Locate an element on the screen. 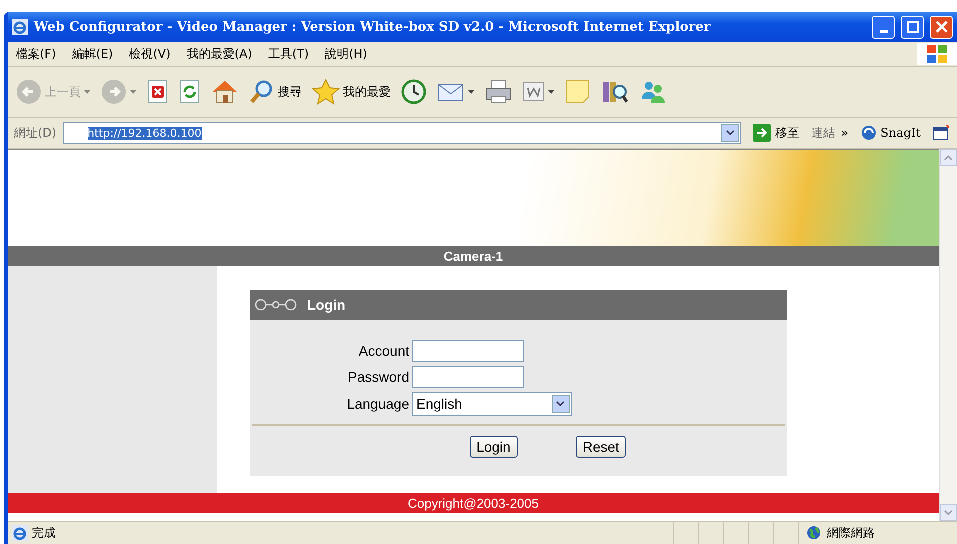 Image resolution: width=957 pixels, height=544 pixels. field-label: Language is located at coordinates (378, 404).